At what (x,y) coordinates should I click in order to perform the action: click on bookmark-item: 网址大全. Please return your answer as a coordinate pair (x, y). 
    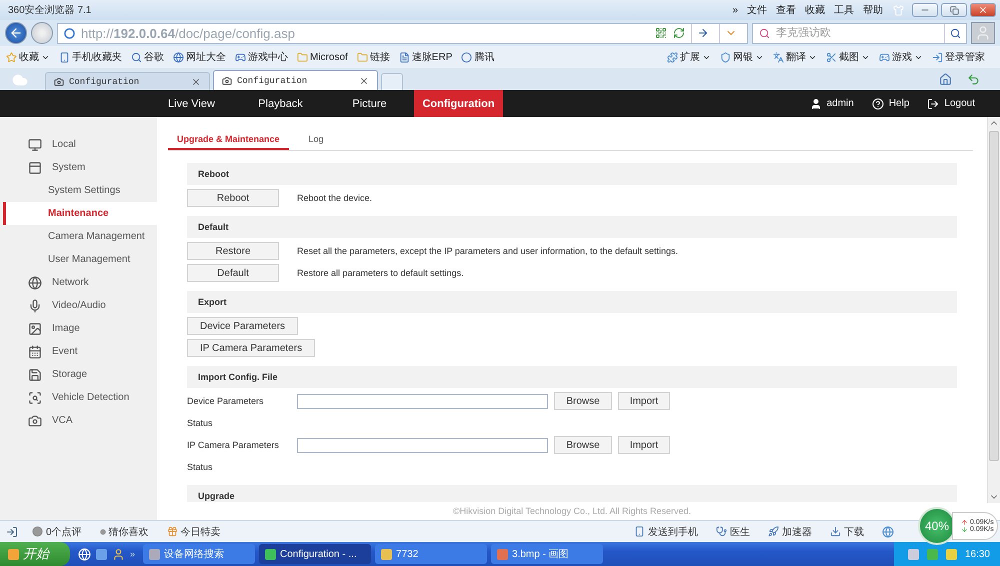
    Looking at the image, I should click on (199, 57).